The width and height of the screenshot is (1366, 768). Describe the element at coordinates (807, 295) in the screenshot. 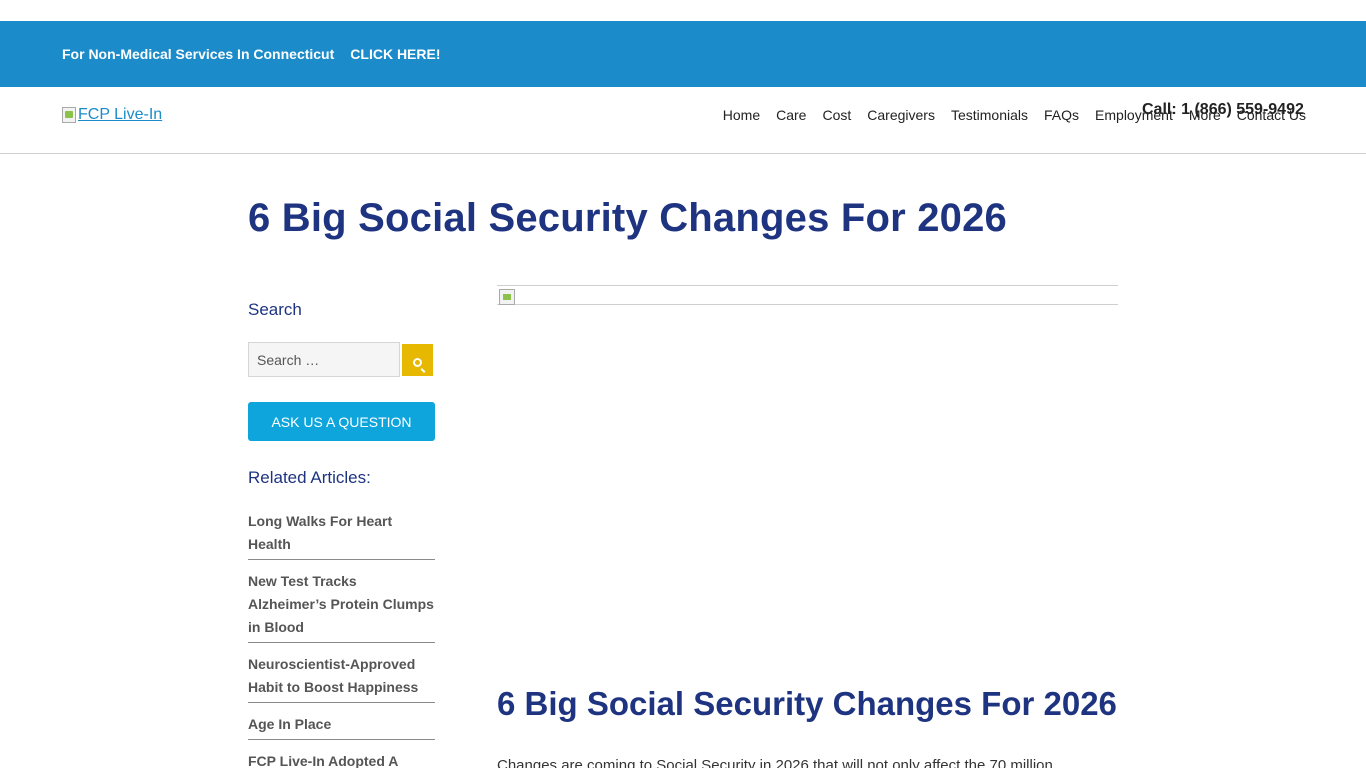

I see `article-hero-image` at that location.